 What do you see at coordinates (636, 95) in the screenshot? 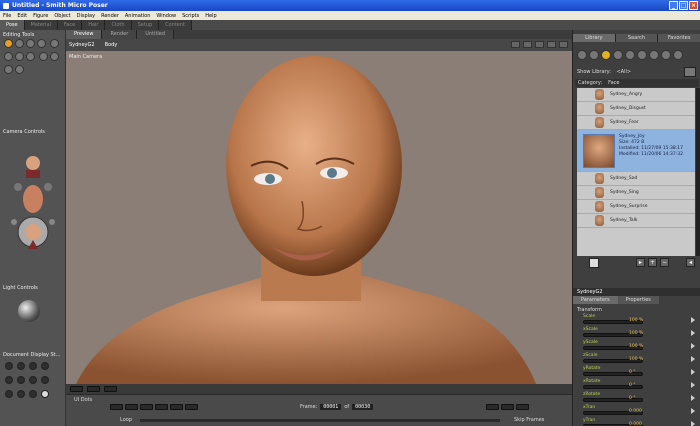
I see `list-item: Sydney_Angry` at bounding box center [636, 95].